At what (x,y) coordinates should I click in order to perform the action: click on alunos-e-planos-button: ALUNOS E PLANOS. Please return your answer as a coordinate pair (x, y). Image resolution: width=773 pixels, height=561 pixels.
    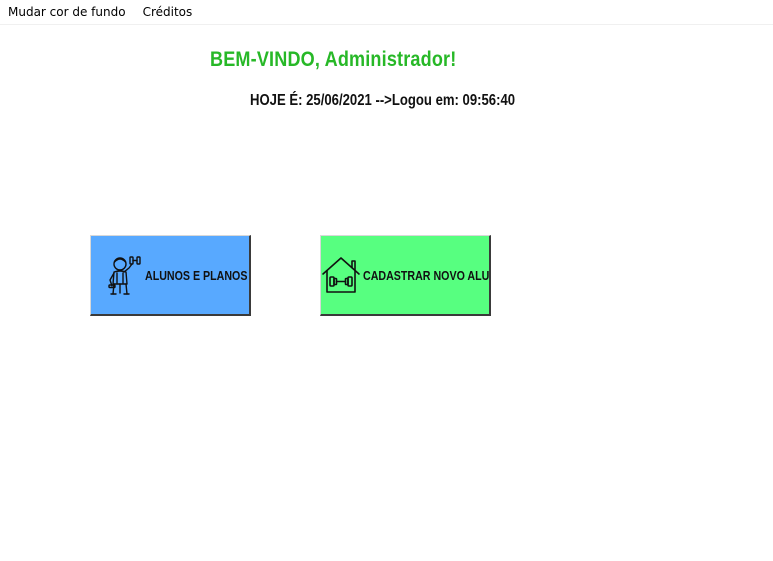
    Looking at the image, I should click on (170, 275).